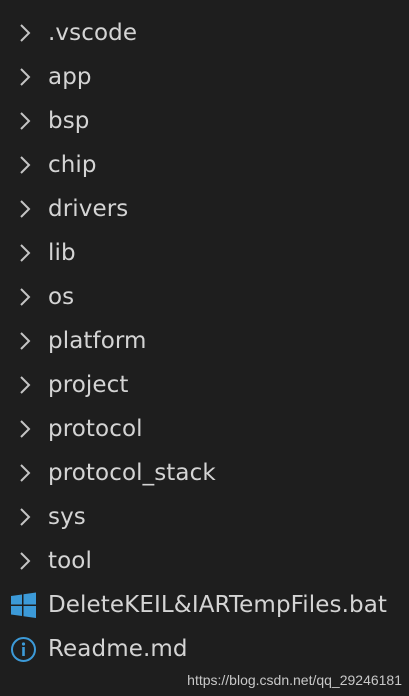 This screenshot has height=696, width=409. Describe the element at coordinates (204, 253) in the screenshot. I see `folder-item-lib: lib` at that location.